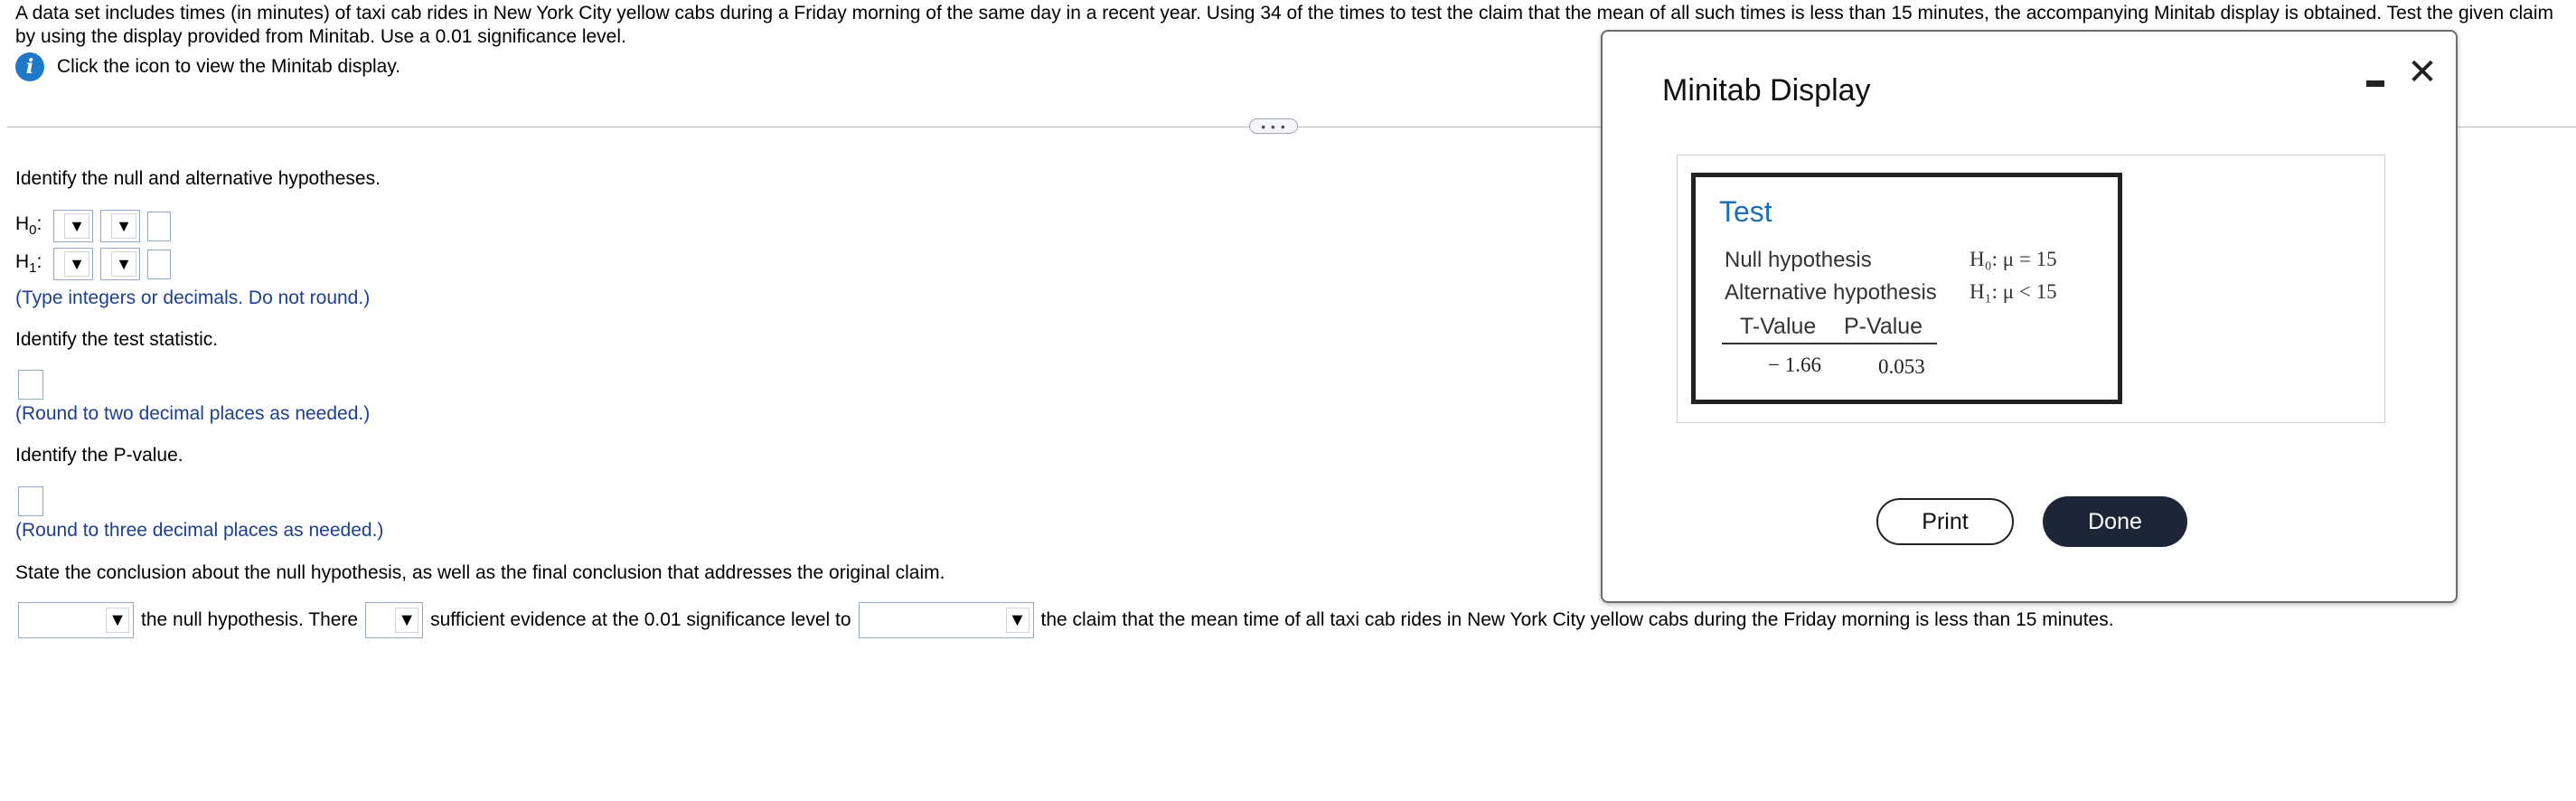  Describe the element at coordinates (1746, 211) in the screenshot. I see `test-title: Test` at that location.